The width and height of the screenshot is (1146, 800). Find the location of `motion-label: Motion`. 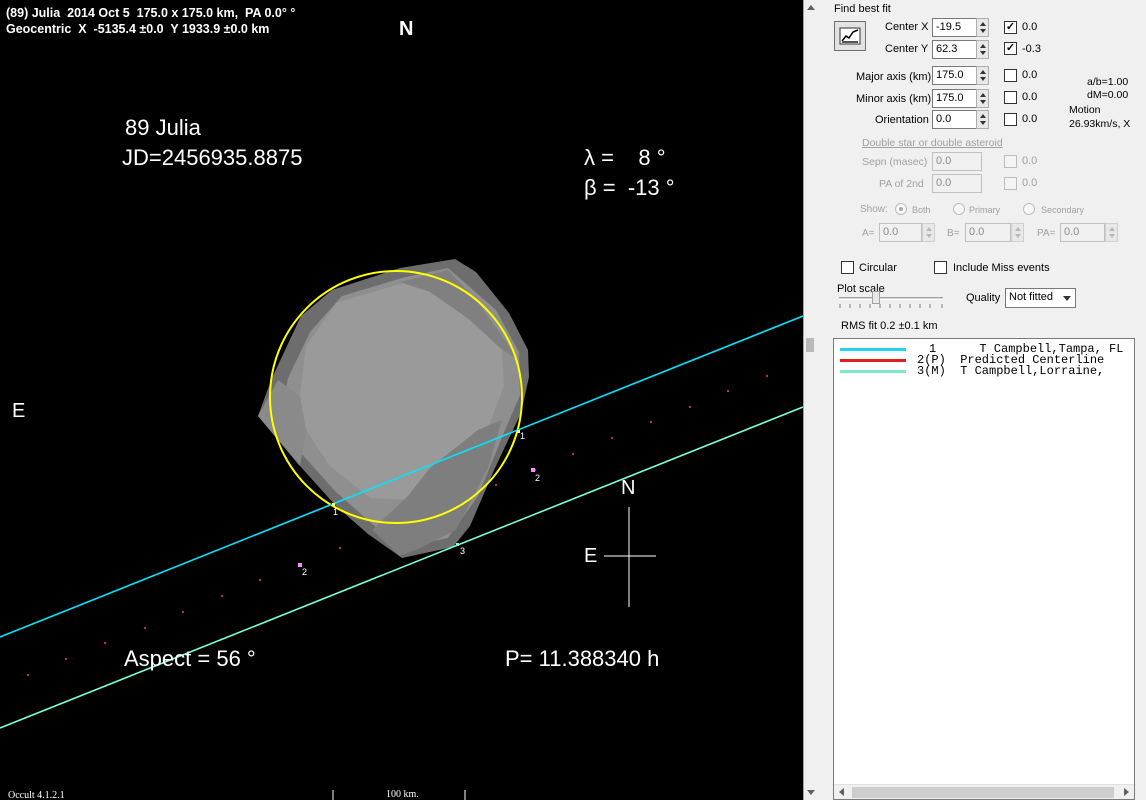

motion-label: Motion is located at coordinates (1085, 110).